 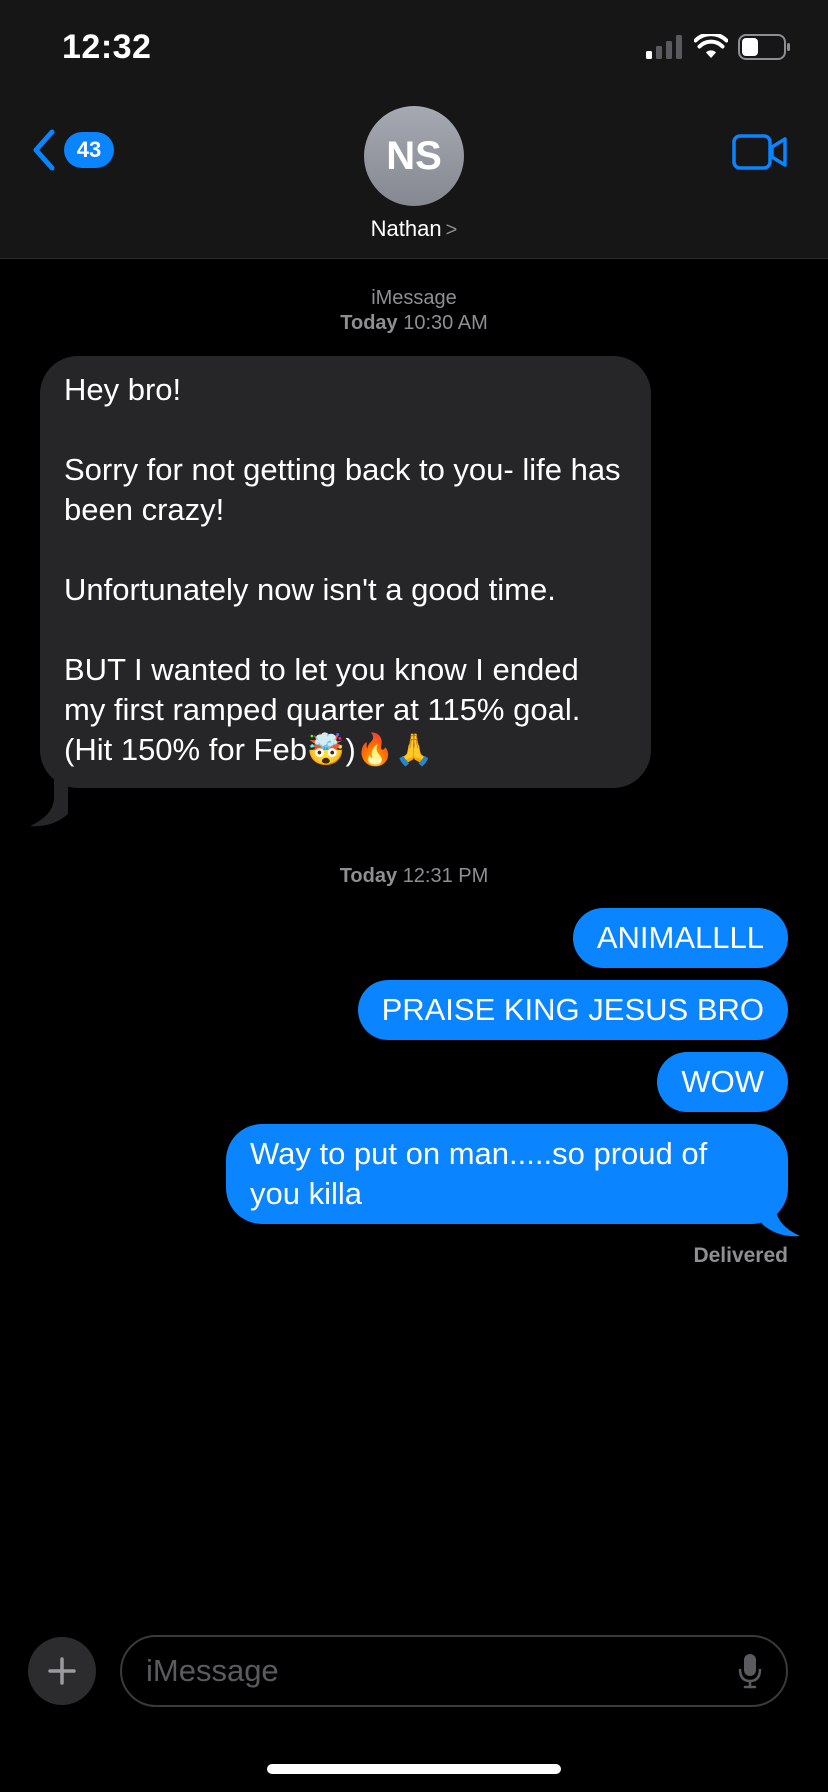 What do you see at coordinates (750, 1671) in the screenshot?
I see `microphone-icon` at bounding box center [750, 1671].